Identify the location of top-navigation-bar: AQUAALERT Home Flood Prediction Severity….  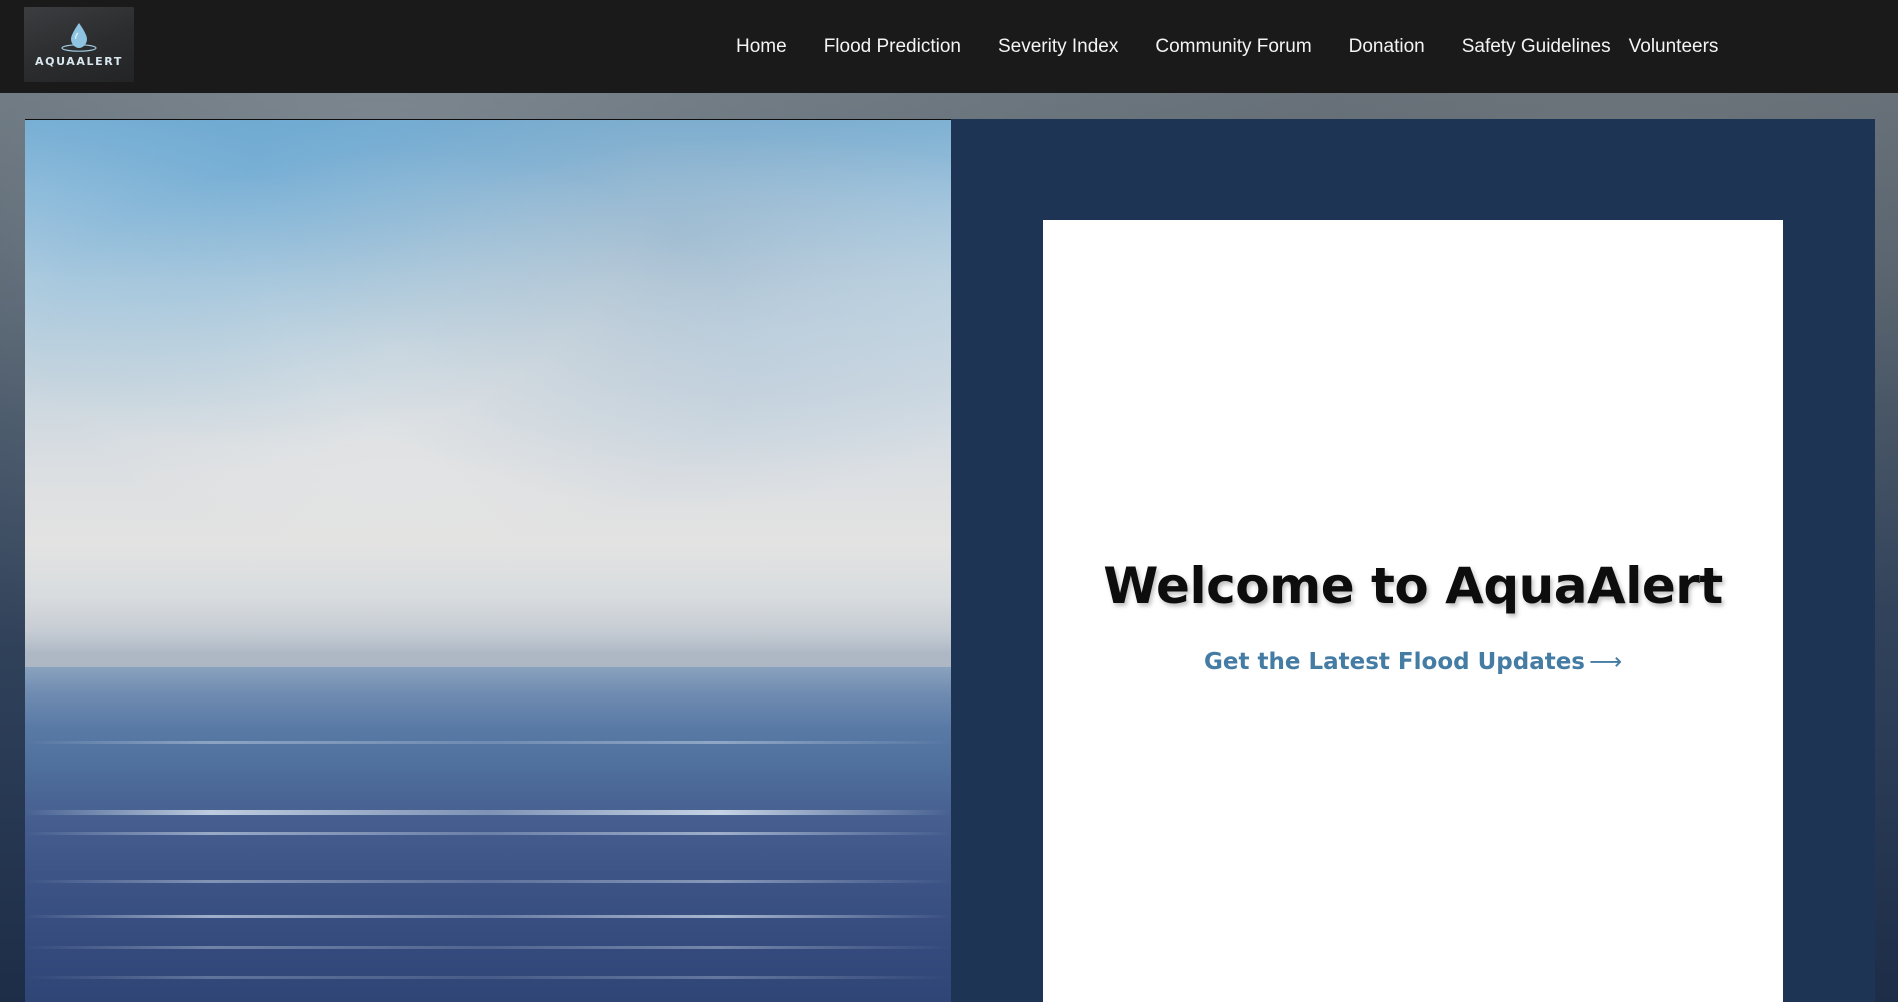
(949, 46).